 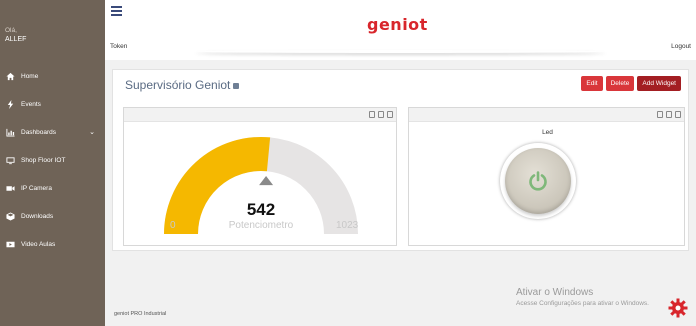 What do you see at coordinates (10, 76) in the screenshot?
I see `home-icon` at bounding box center [10, 76].